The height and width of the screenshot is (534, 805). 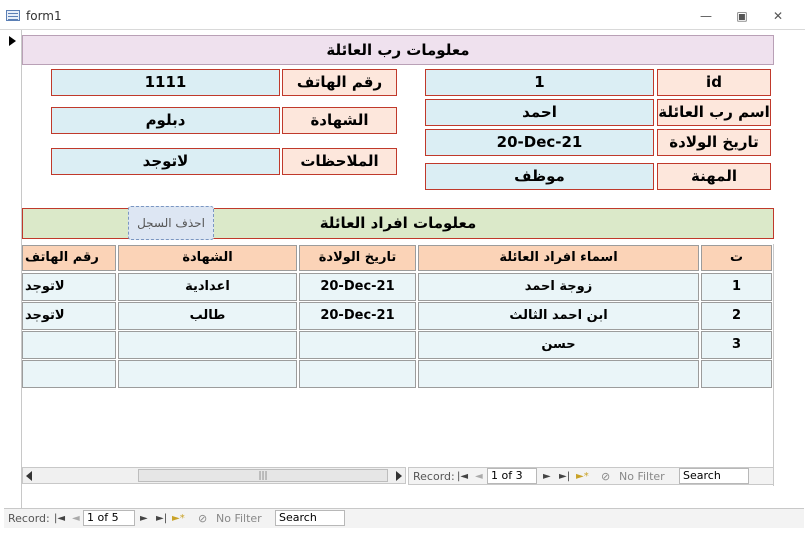 I want to click on main-record-position: 1 of 5, so click(x=109, y=518).